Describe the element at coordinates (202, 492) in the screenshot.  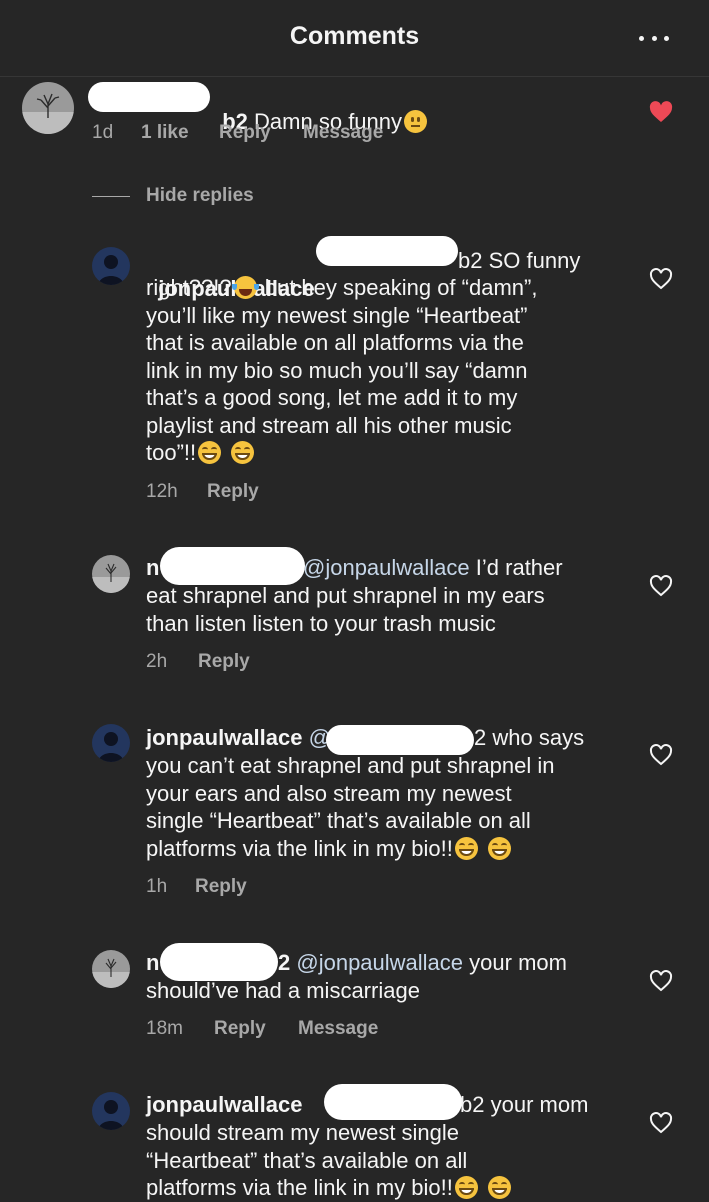
I see `reply-meta: 12h Reply` at that location.